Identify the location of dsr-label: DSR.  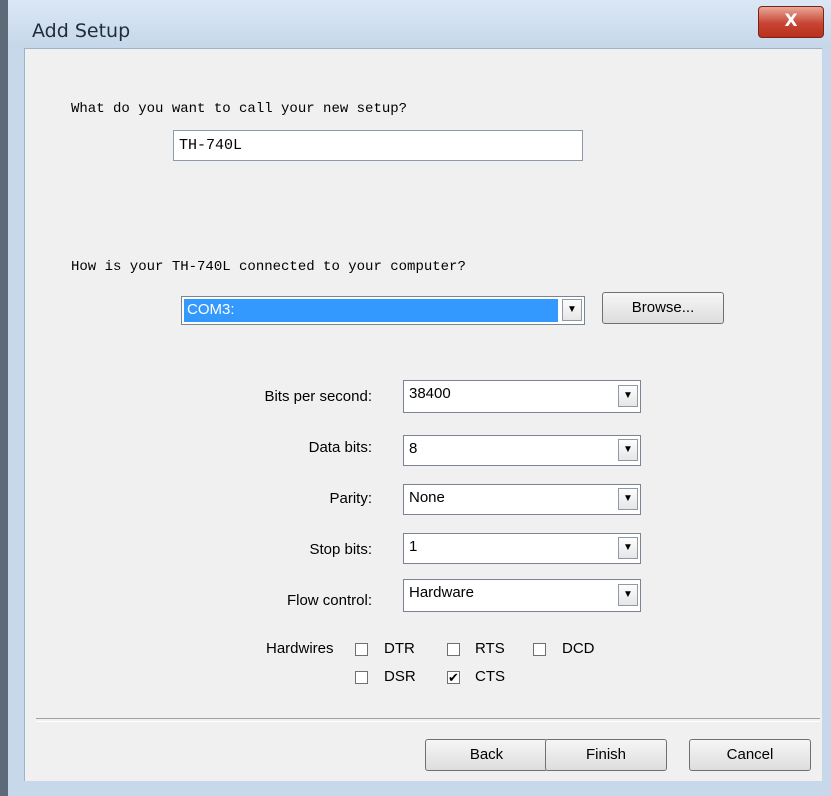
(400, 676).